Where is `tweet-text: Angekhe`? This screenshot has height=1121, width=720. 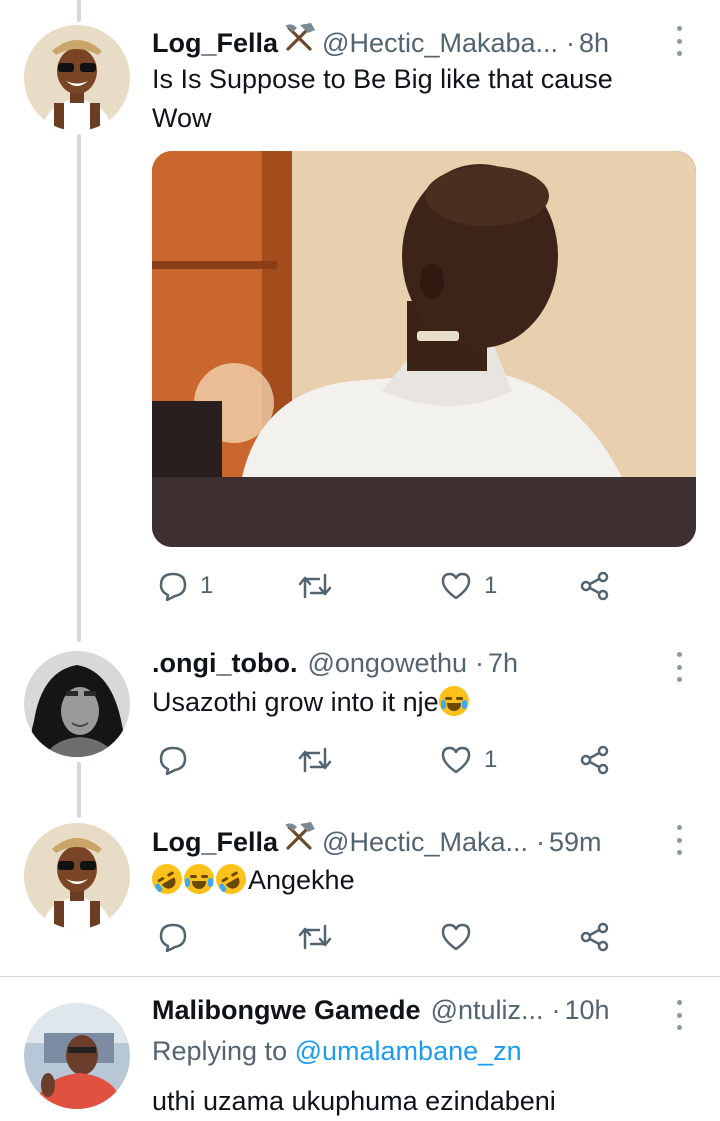
tweet-text: Angekhe is located at coordinates (250, 879).